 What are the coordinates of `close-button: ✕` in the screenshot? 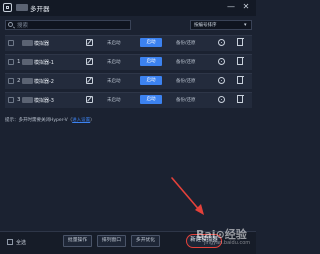 It's located at (246, 7).